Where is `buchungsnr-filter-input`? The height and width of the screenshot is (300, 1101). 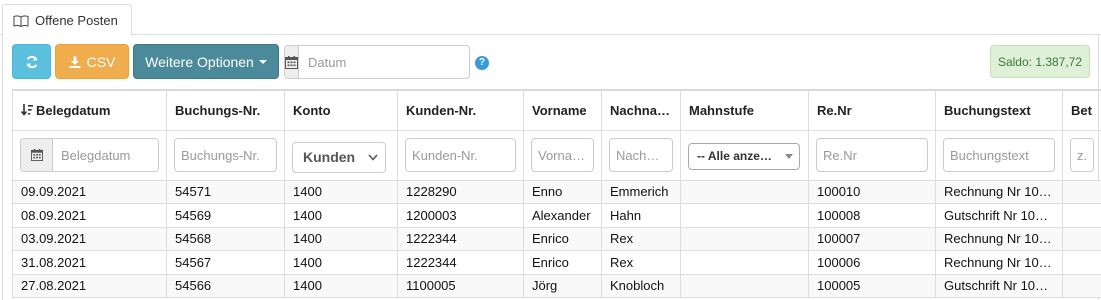 buchungsnr-filter-input is located at coordinates (225, 155).